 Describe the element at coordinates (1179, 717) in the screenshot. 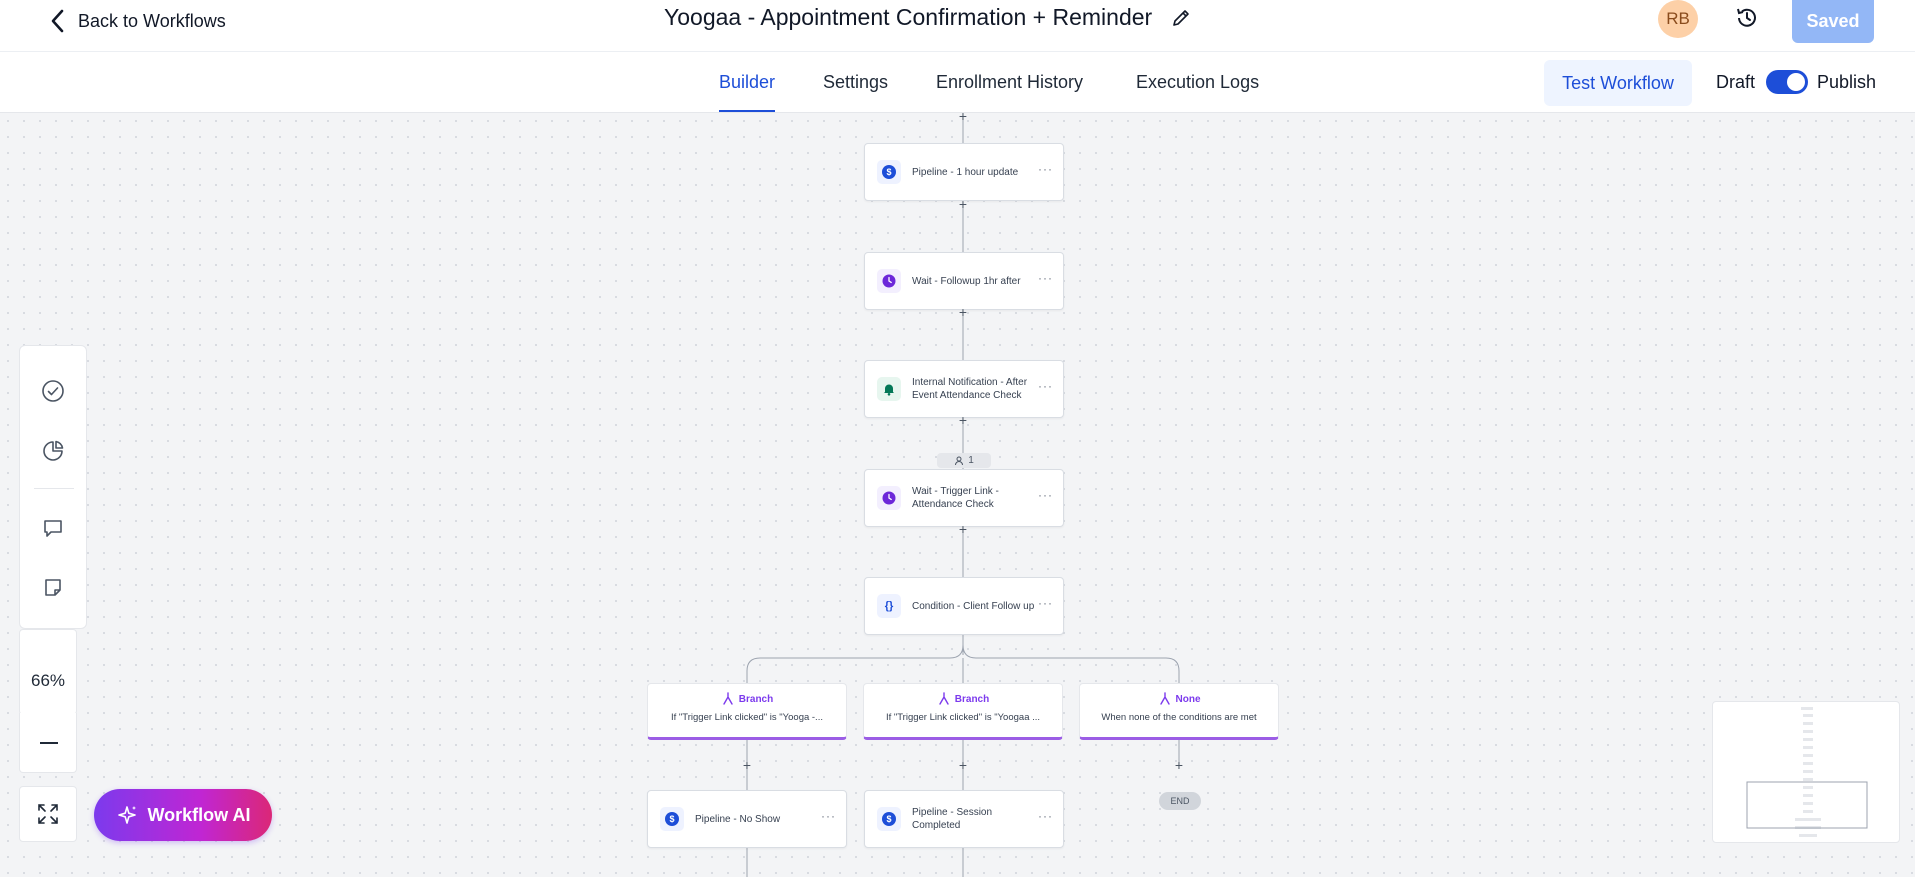

I see `branch-description: When none of the conditions are met` at that location.